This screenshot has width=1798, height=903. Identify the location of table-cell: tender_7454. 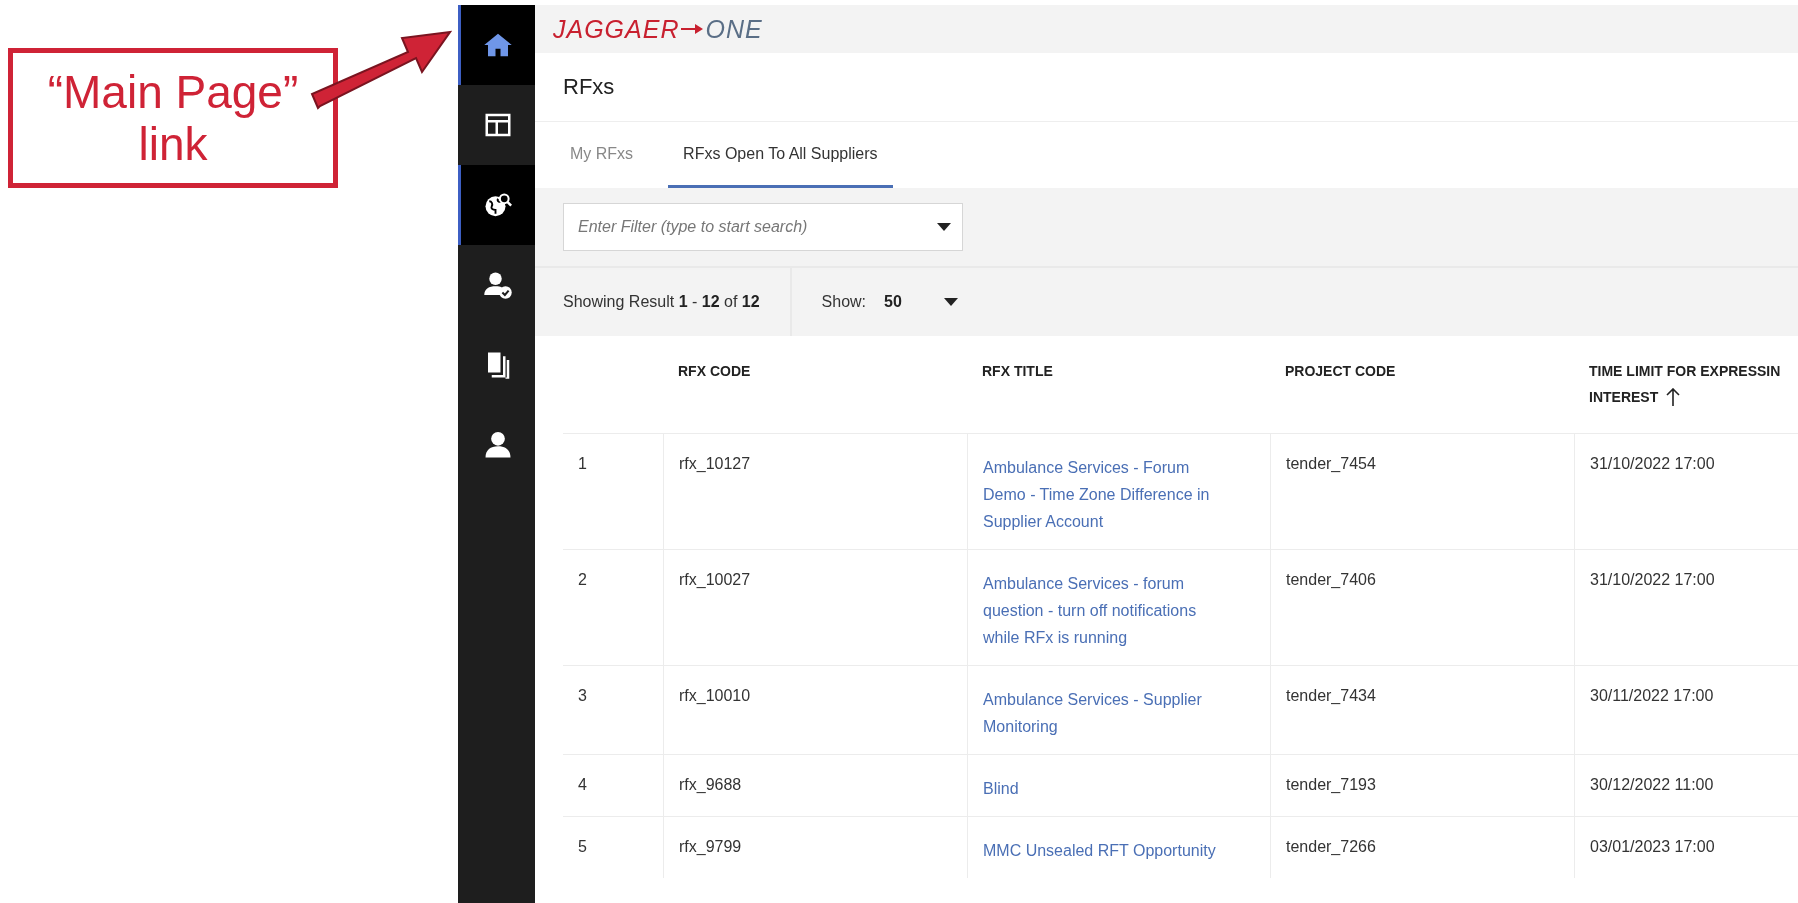
(1422, 491).